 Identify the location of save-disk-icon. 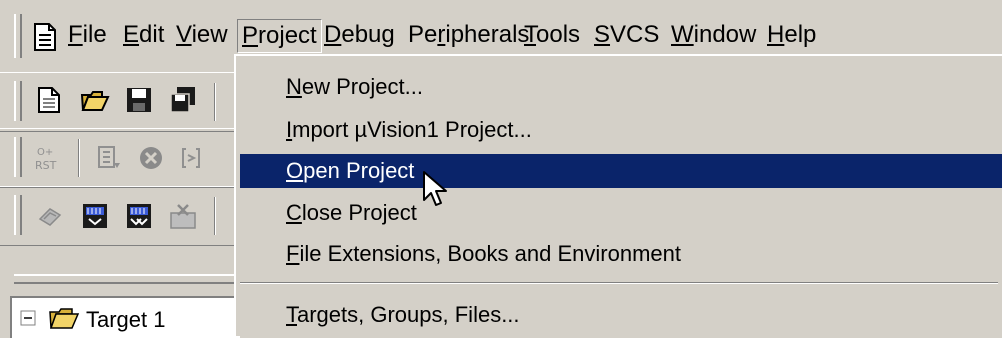
(139, 100).